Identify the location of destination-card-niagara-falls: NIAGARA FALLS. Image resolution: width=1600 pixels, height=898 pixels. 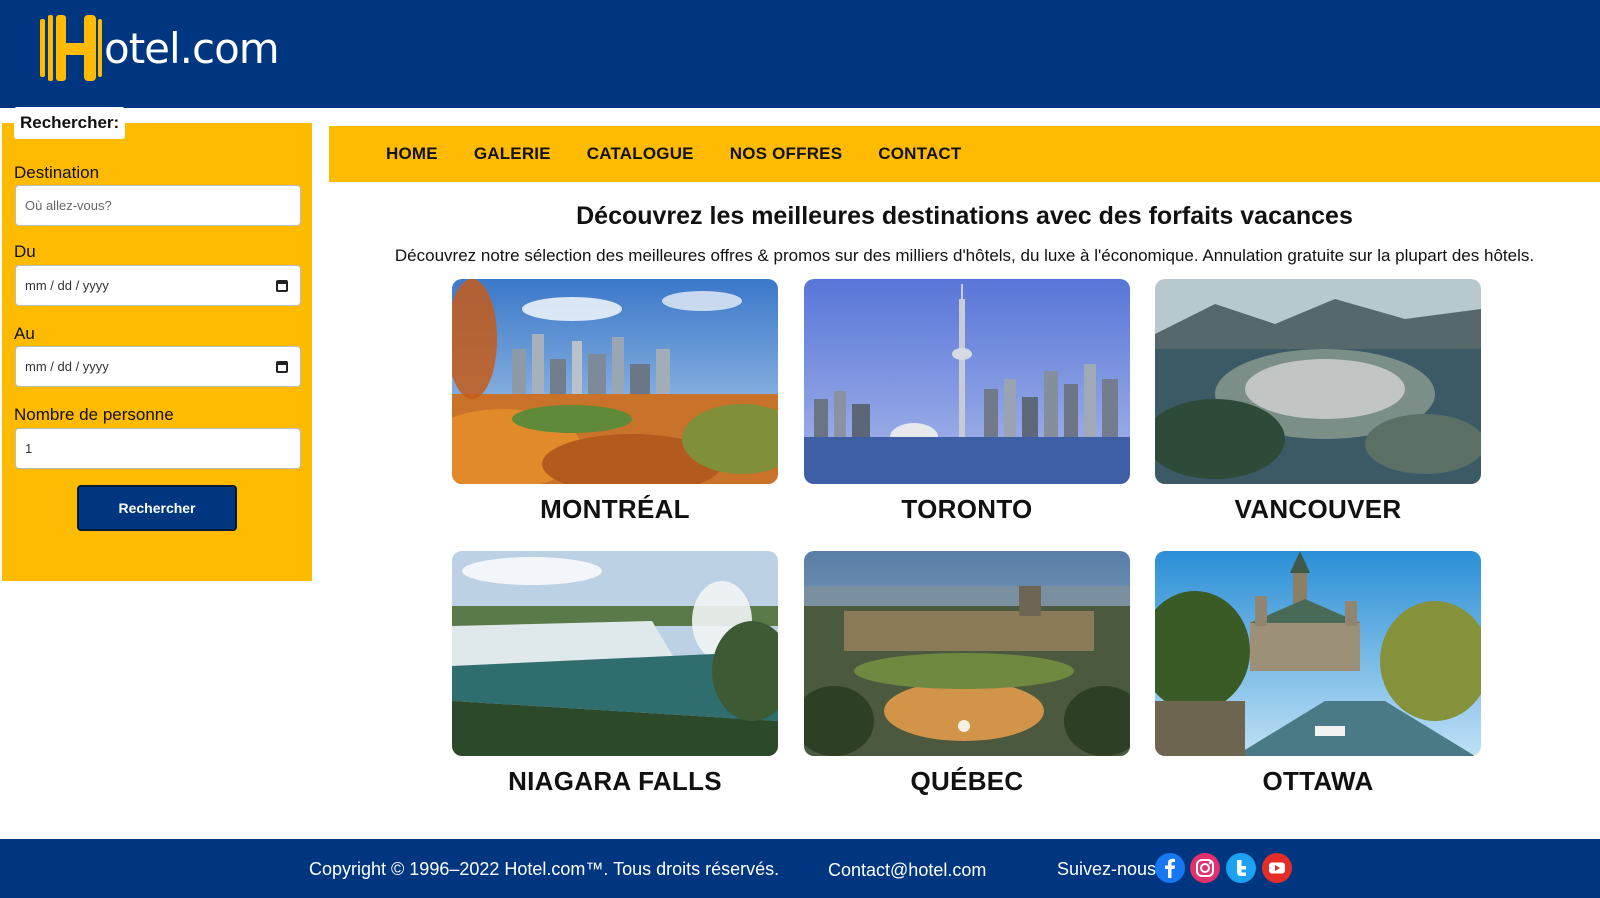
(615, 674).